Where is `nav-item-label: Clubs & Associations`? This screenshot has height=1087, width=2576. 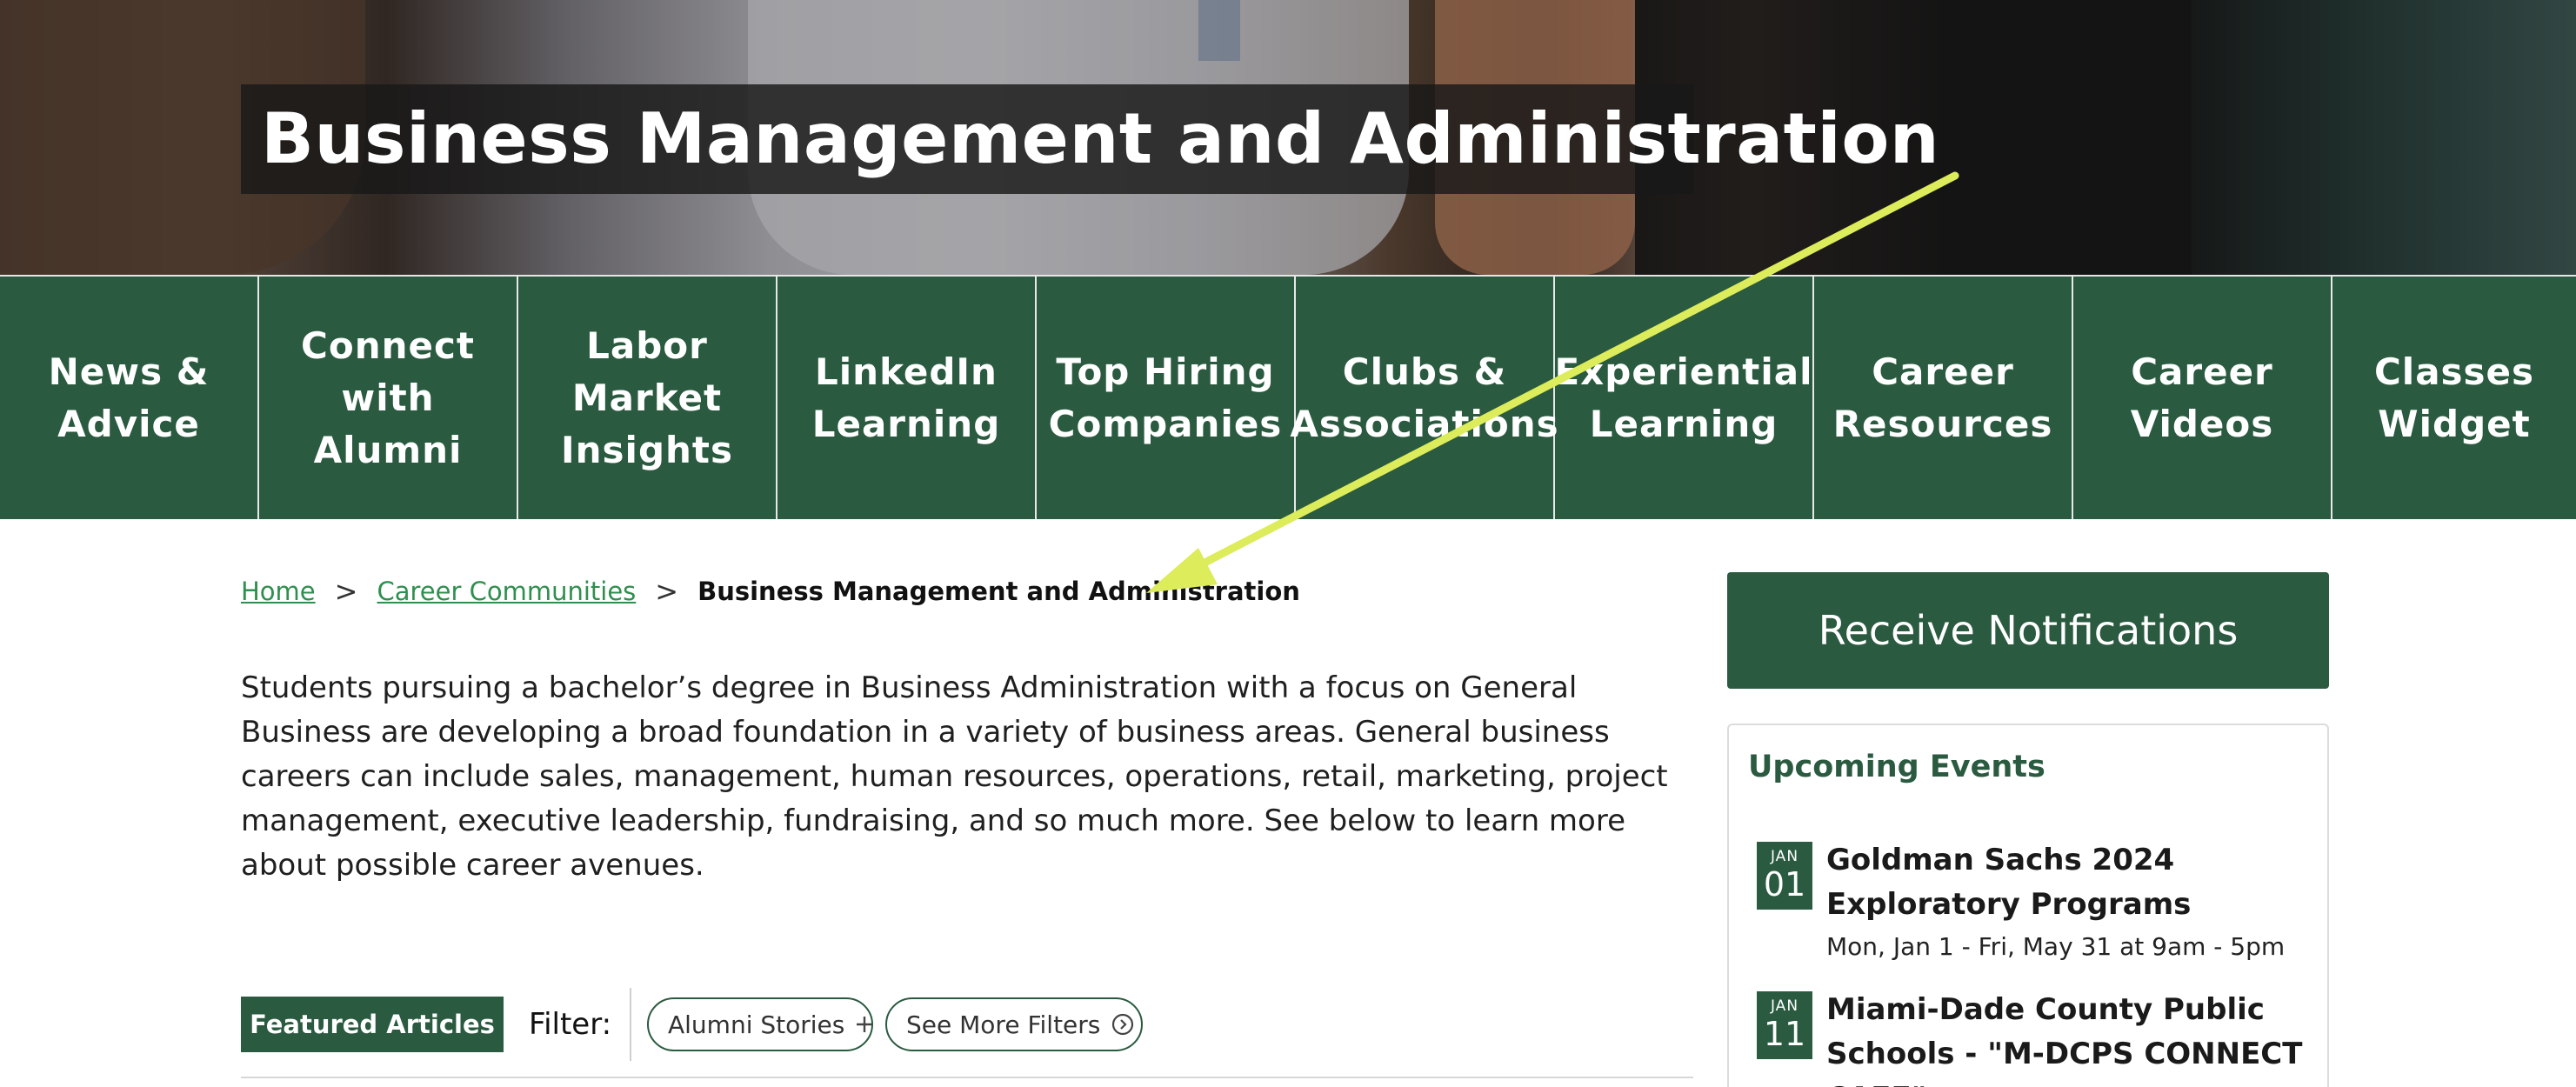
nav-item-label: Clubs & Associations is located at coordinates (1424, 397).